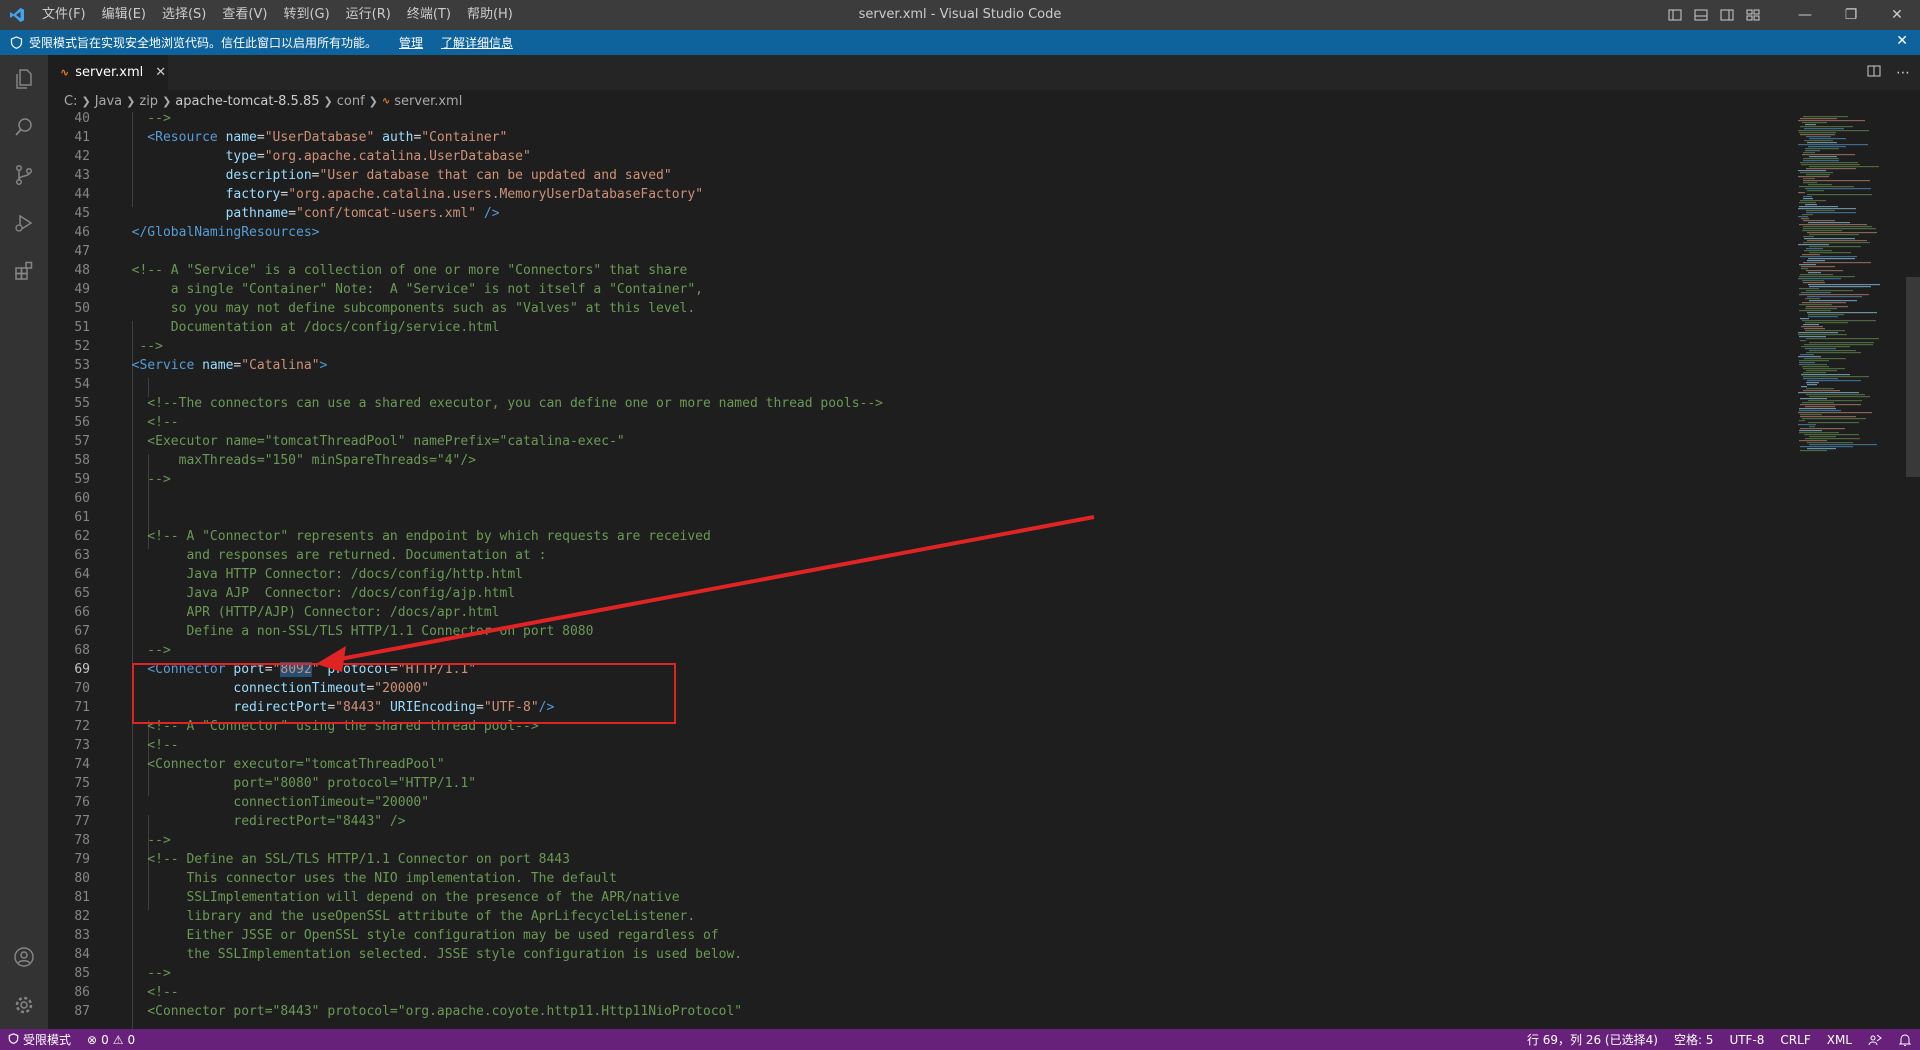 The width and height of the screenshot is (1920, 1050). What do you see at coordinates (918, 213) in the screenshot?
I see `code-line: 45 pathname="conf/tomcat-users.xml" />` at bounding box center [918, 213].